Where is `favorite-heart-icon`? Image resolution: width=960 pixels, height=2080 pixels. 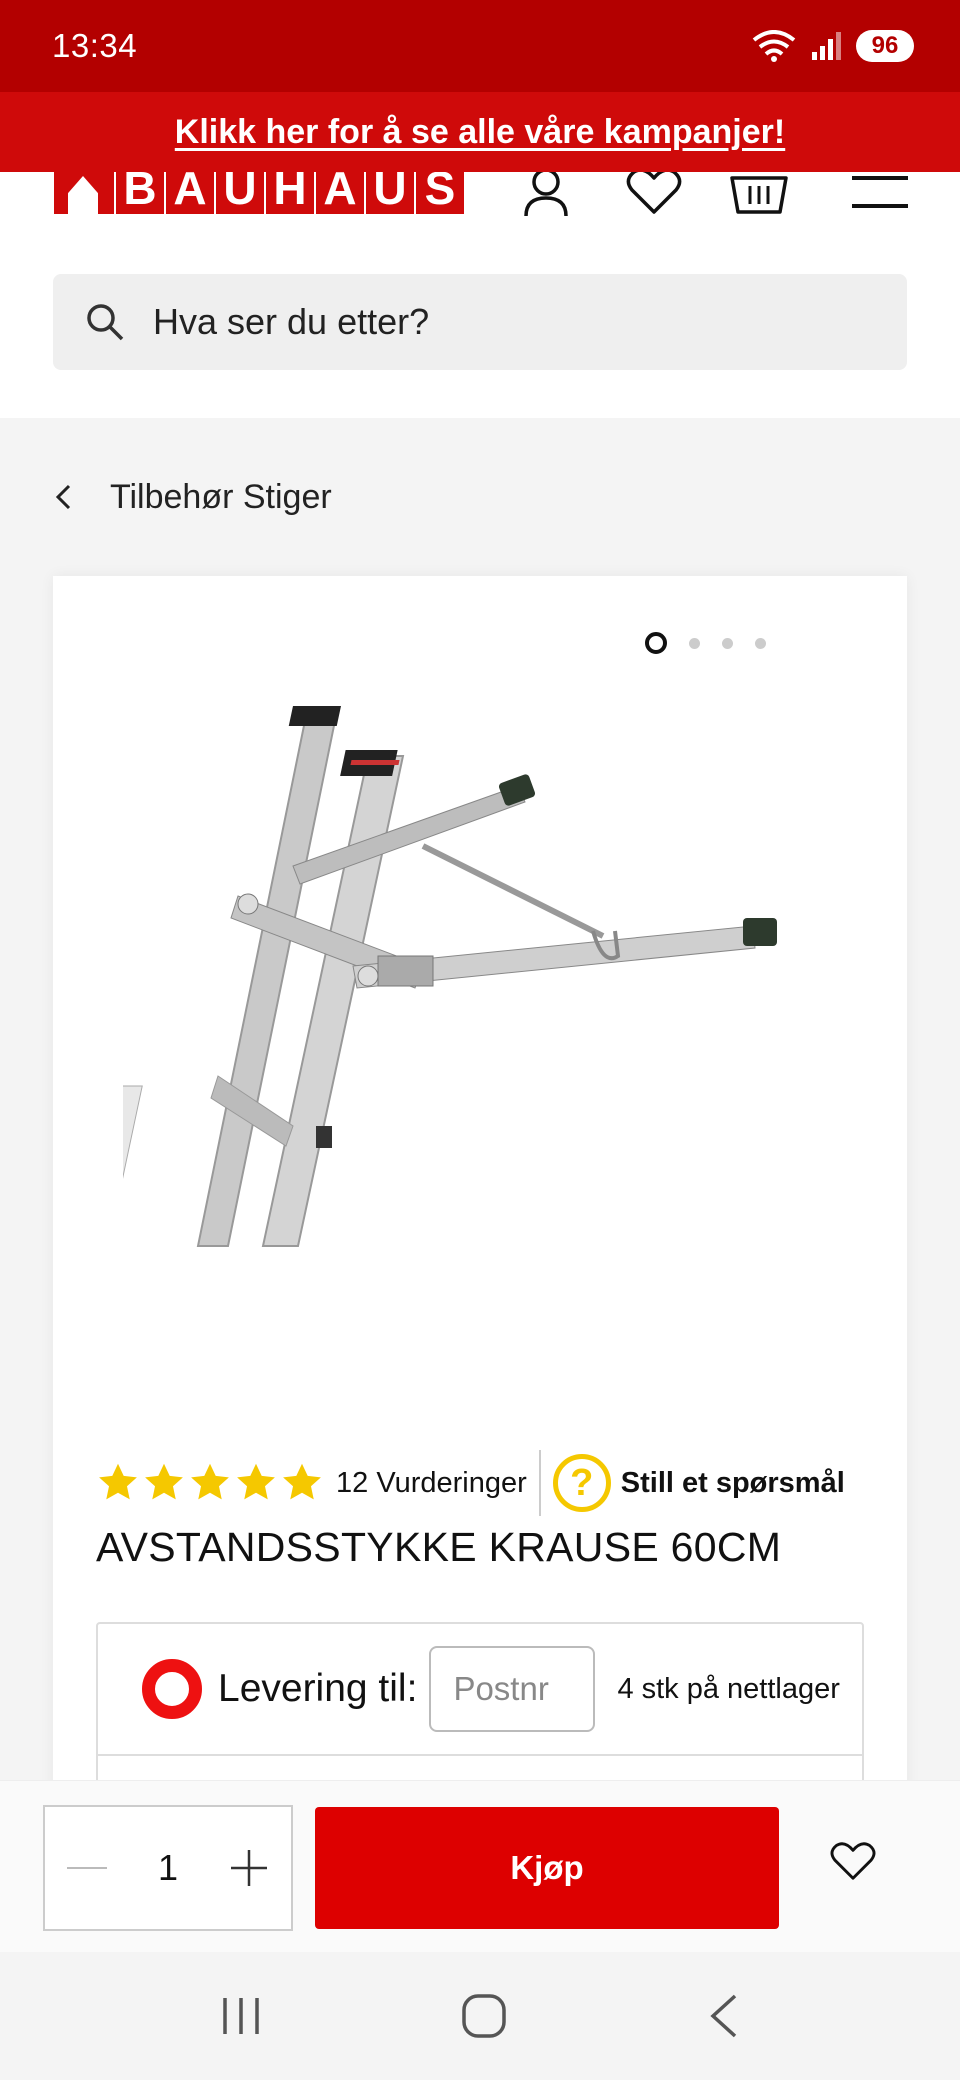
favorite-heart-icon is located at coordinates (853, 1861).